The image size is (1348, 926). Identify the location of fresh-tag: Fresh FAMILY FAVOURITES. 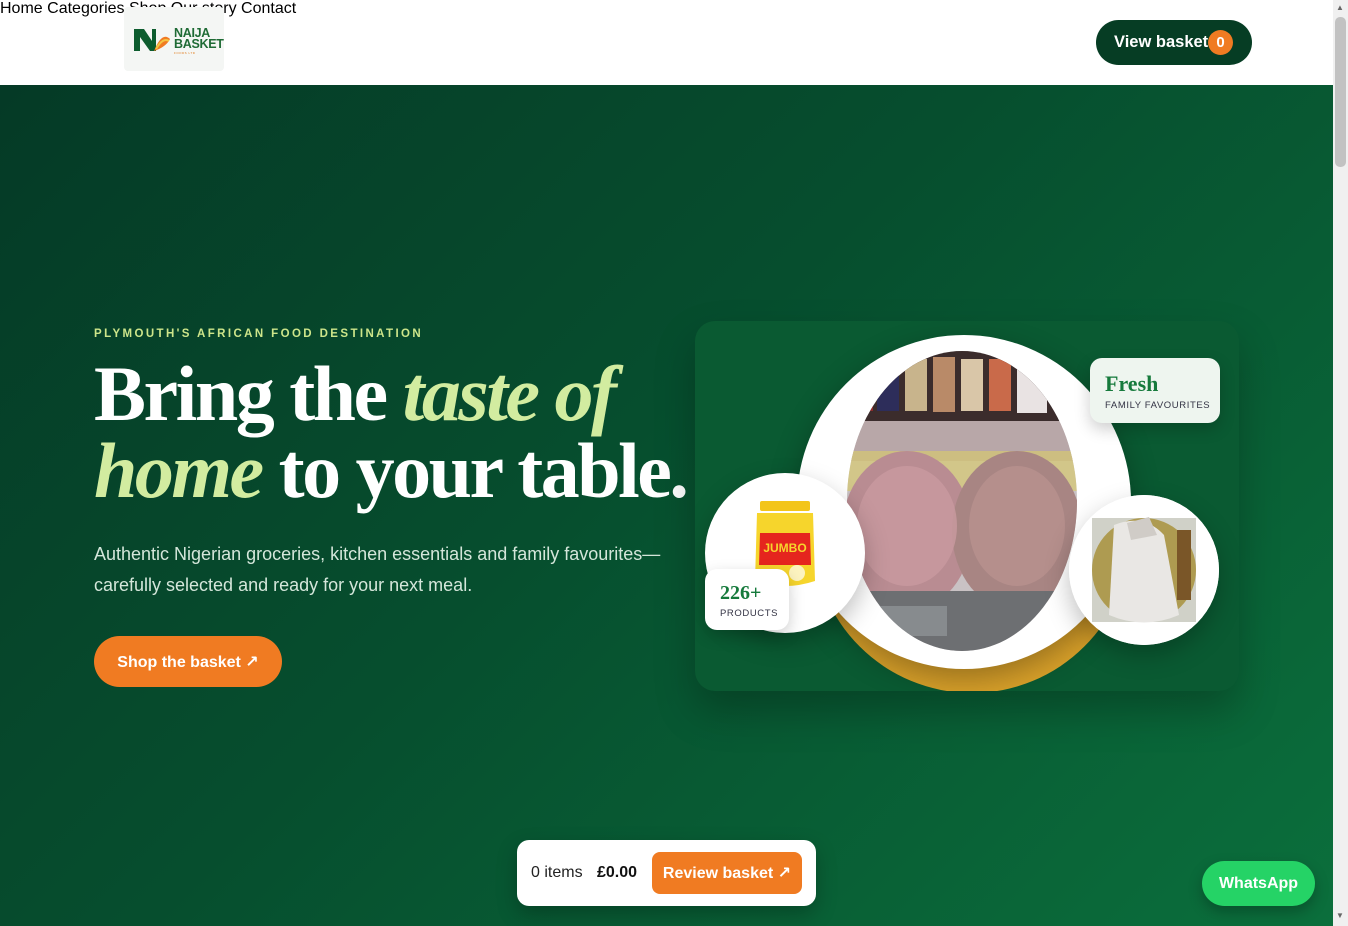
(1155, 390).